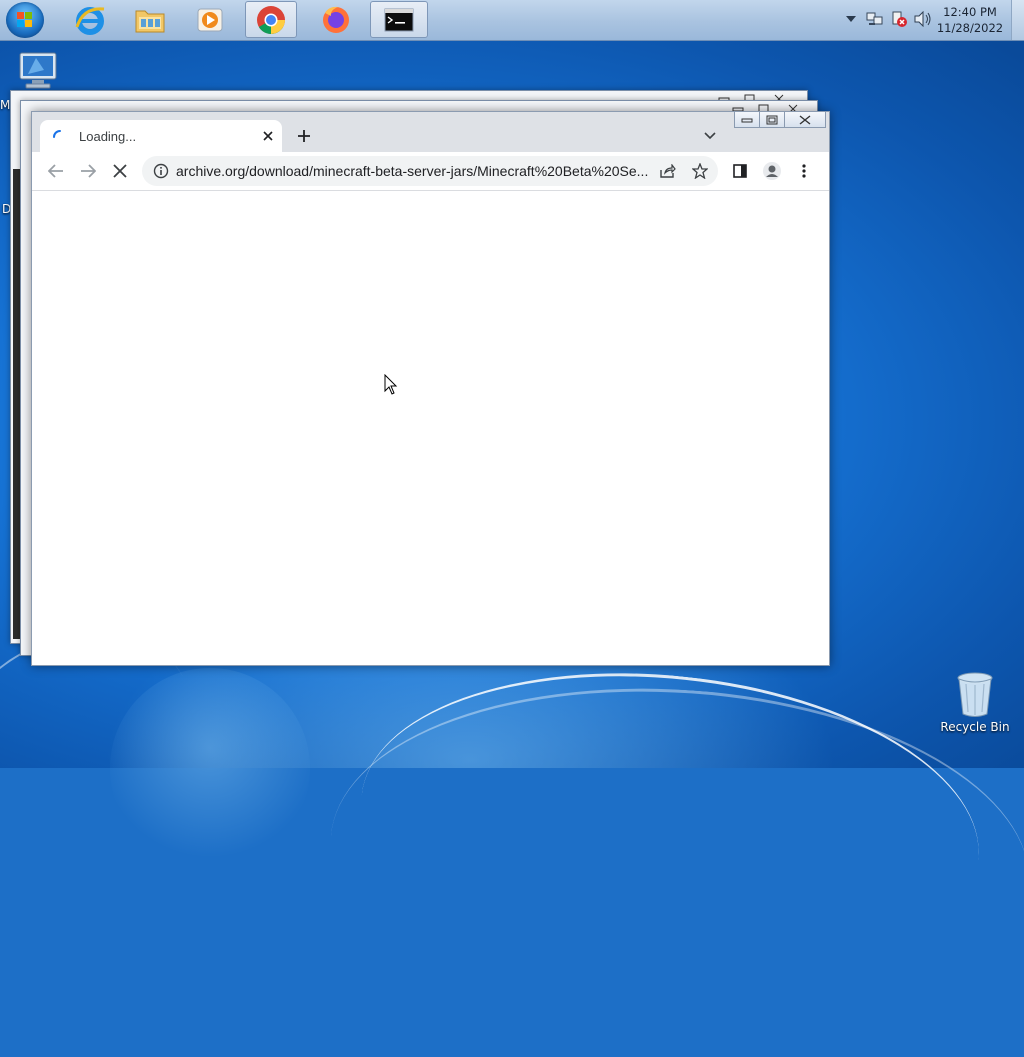  I want to click on recycle-bin-label: Recycle Bin, so click(975, 727).